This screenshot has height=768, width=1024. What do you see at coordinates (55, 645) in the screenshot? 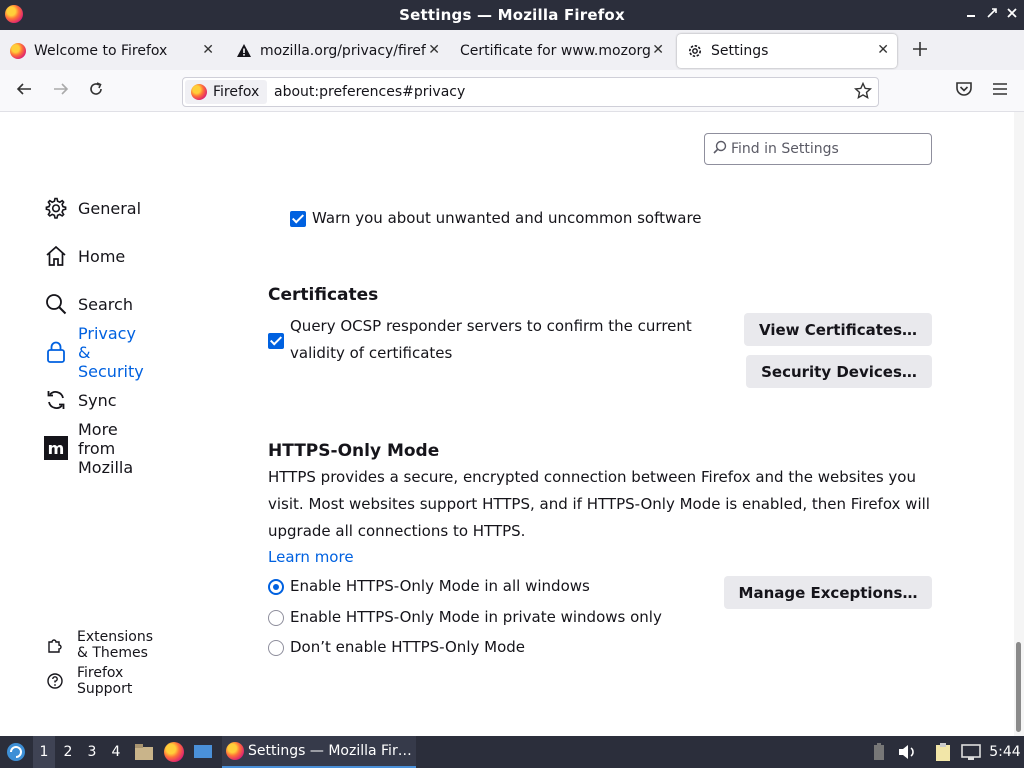
I see `puzzle-icon` at bounding box center [55, 645].